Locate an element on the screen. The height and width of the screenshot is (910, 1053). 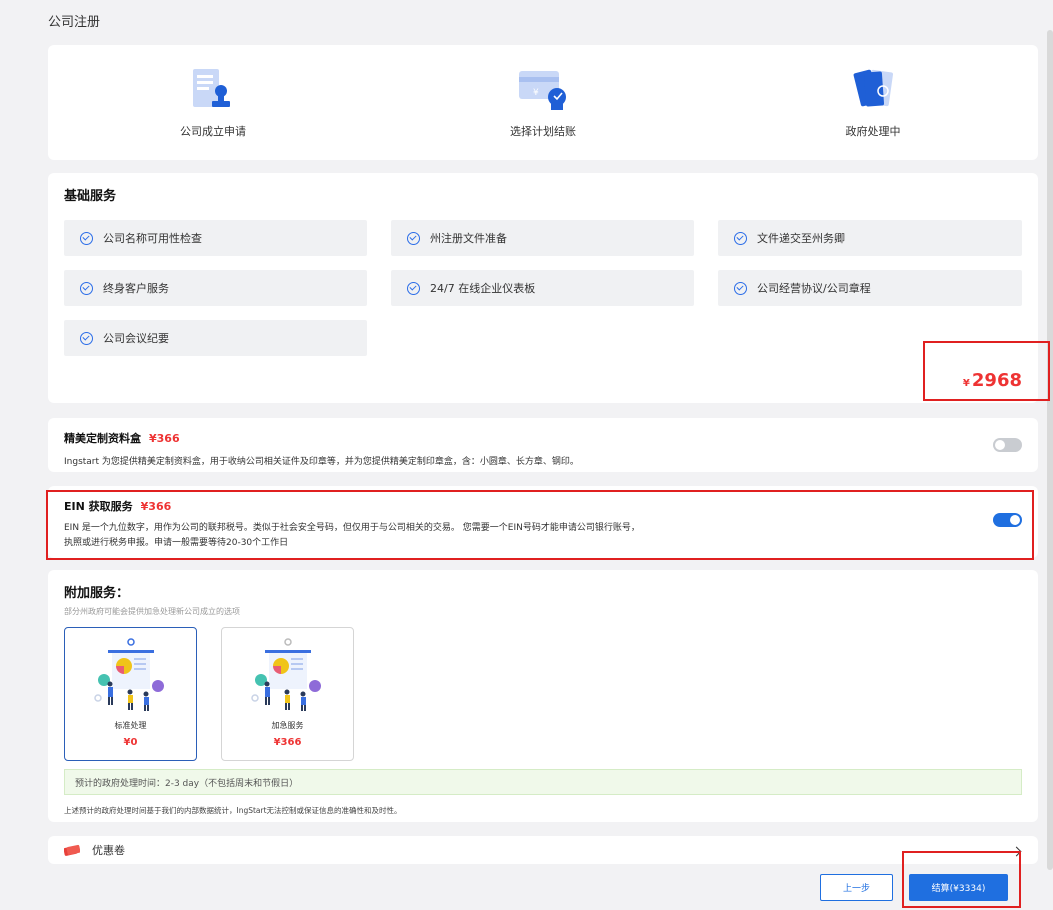
previous-step-button: 上一步 is located at coordinates (856, 887).